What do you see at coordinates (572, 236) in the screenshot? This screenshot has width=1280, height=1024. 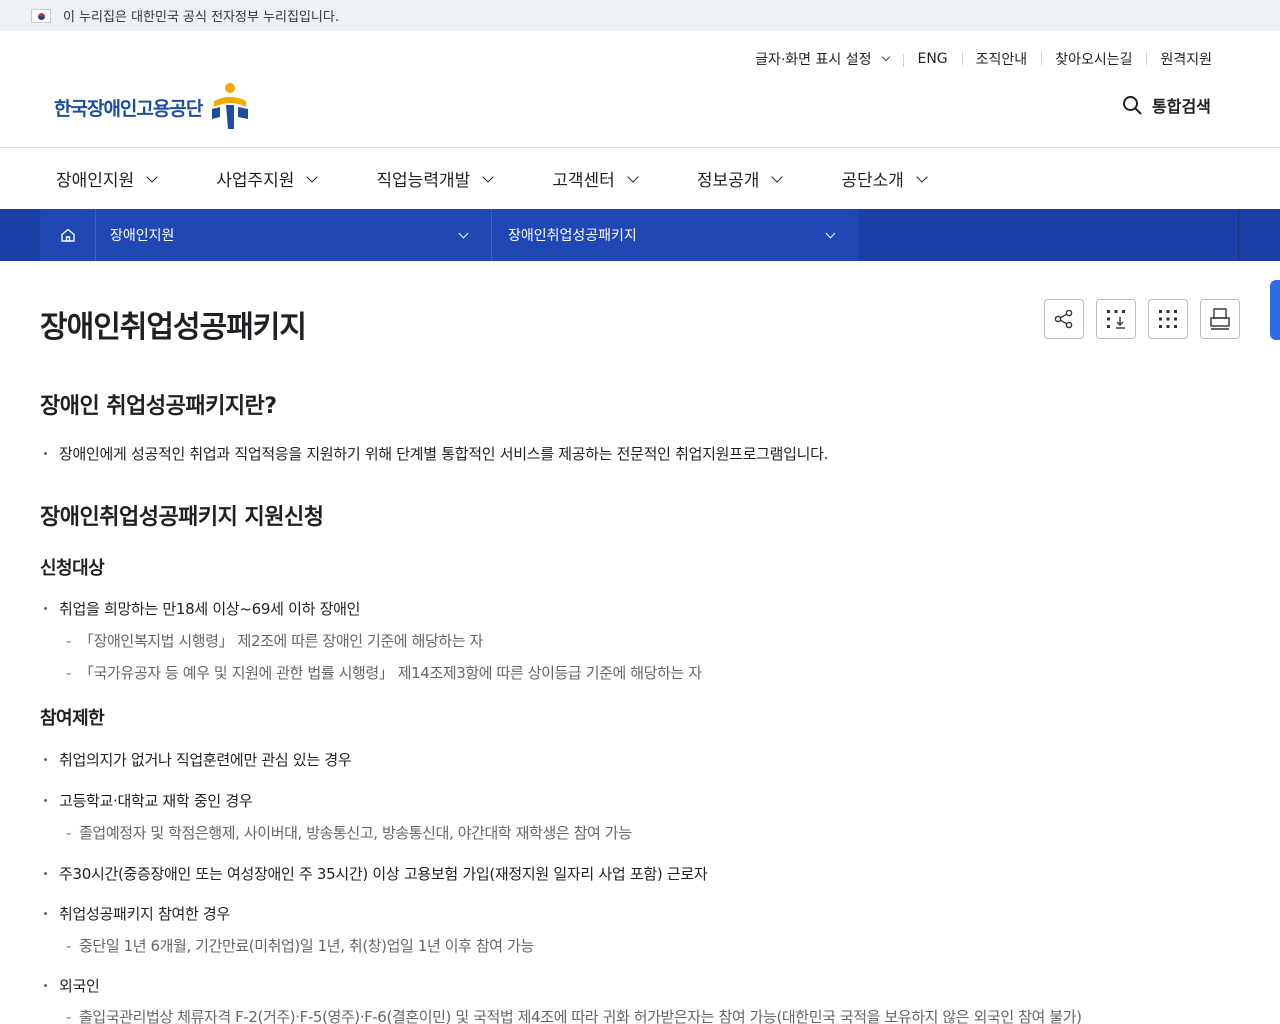 I see `depth2-label: 장애인취업성공패키지` at bounding box center [572, 236].